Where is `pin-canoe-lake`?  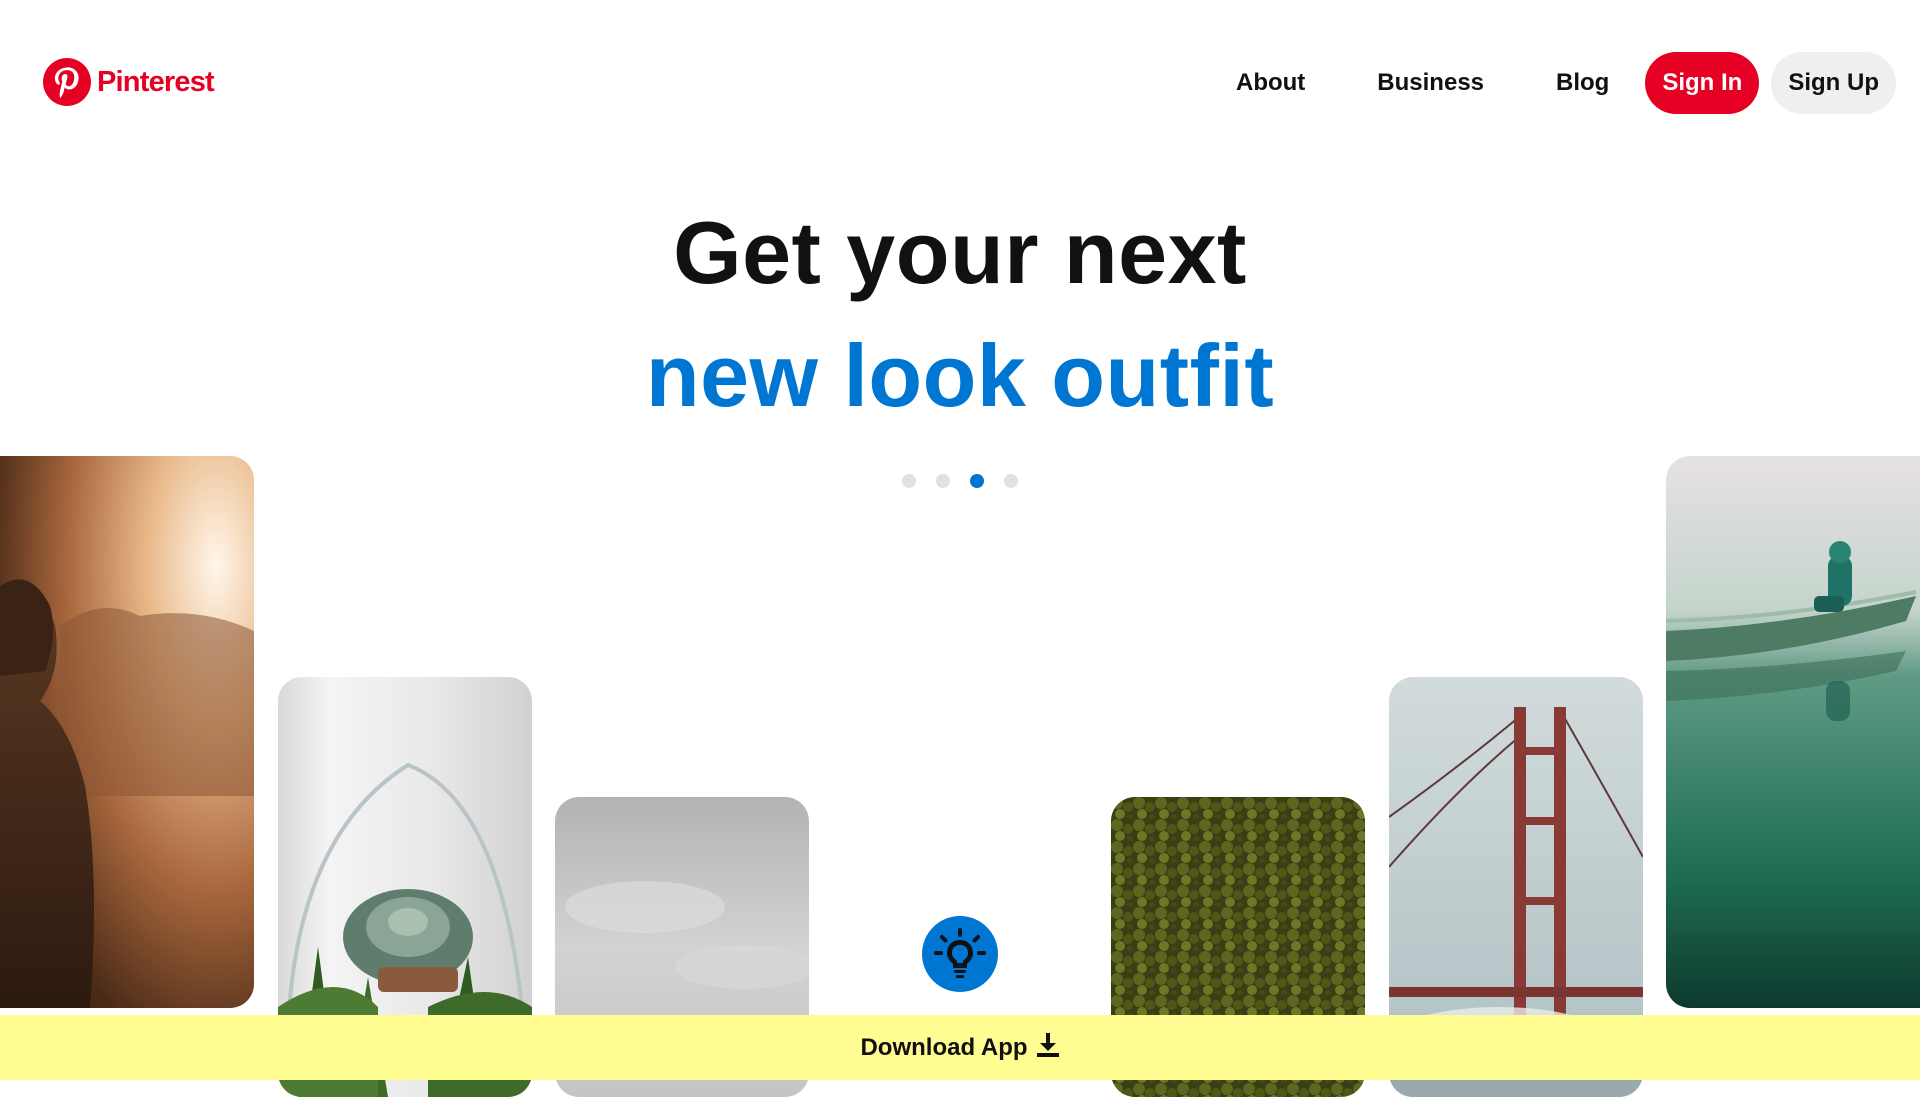 pin-canoe-lake is located at coordinates (1793, 732).